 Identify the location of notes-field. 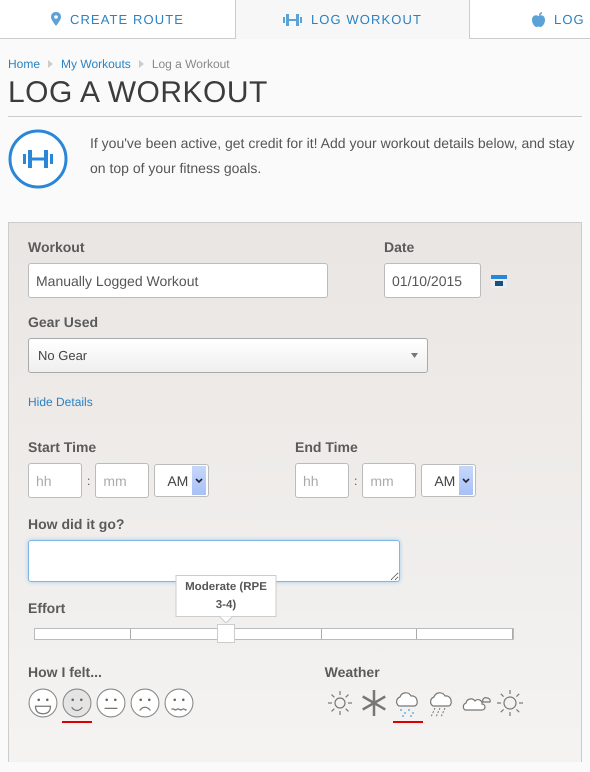
(214, 561).